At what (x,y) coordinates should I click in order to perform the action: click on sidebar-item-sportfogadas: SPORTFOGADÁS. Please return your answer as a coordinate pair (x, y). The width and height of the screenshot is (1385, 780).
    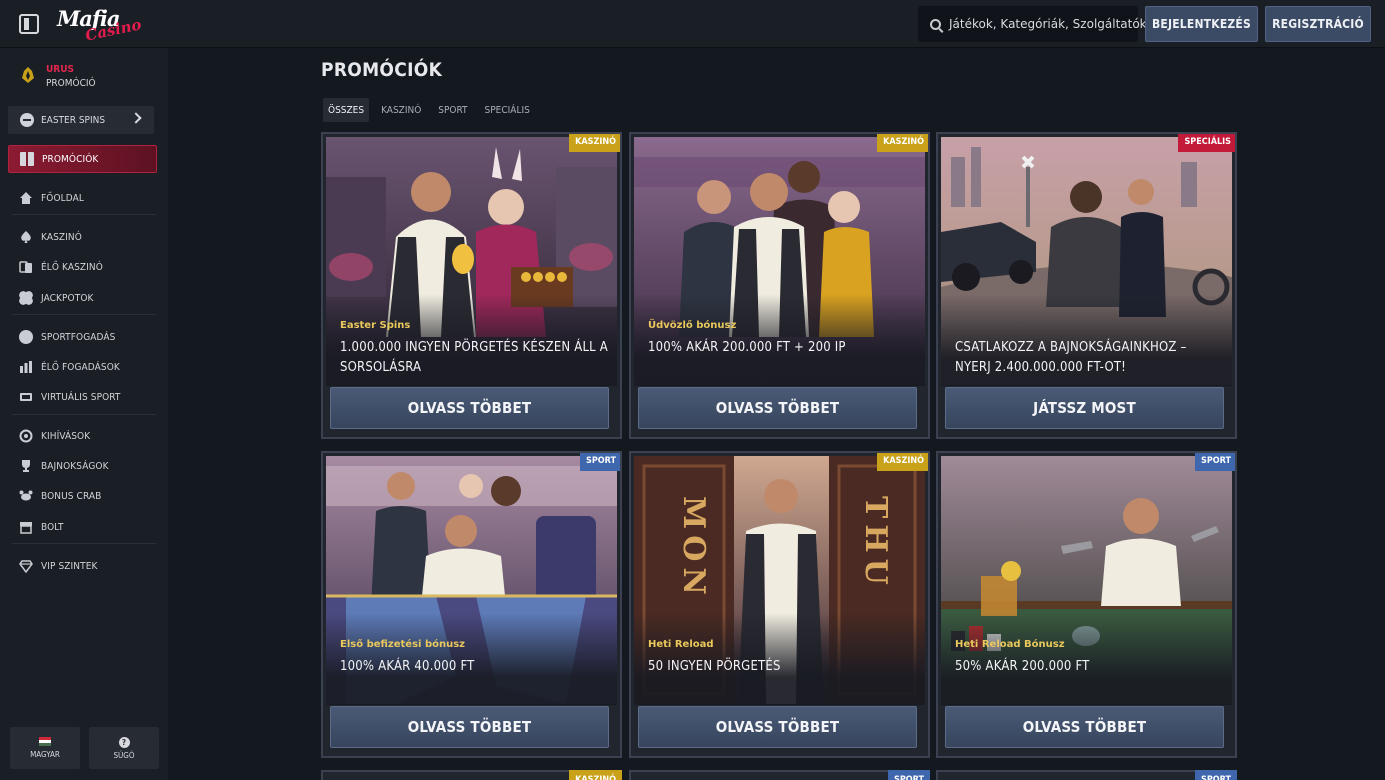
    Looking at the image, I should click on (83, 337).